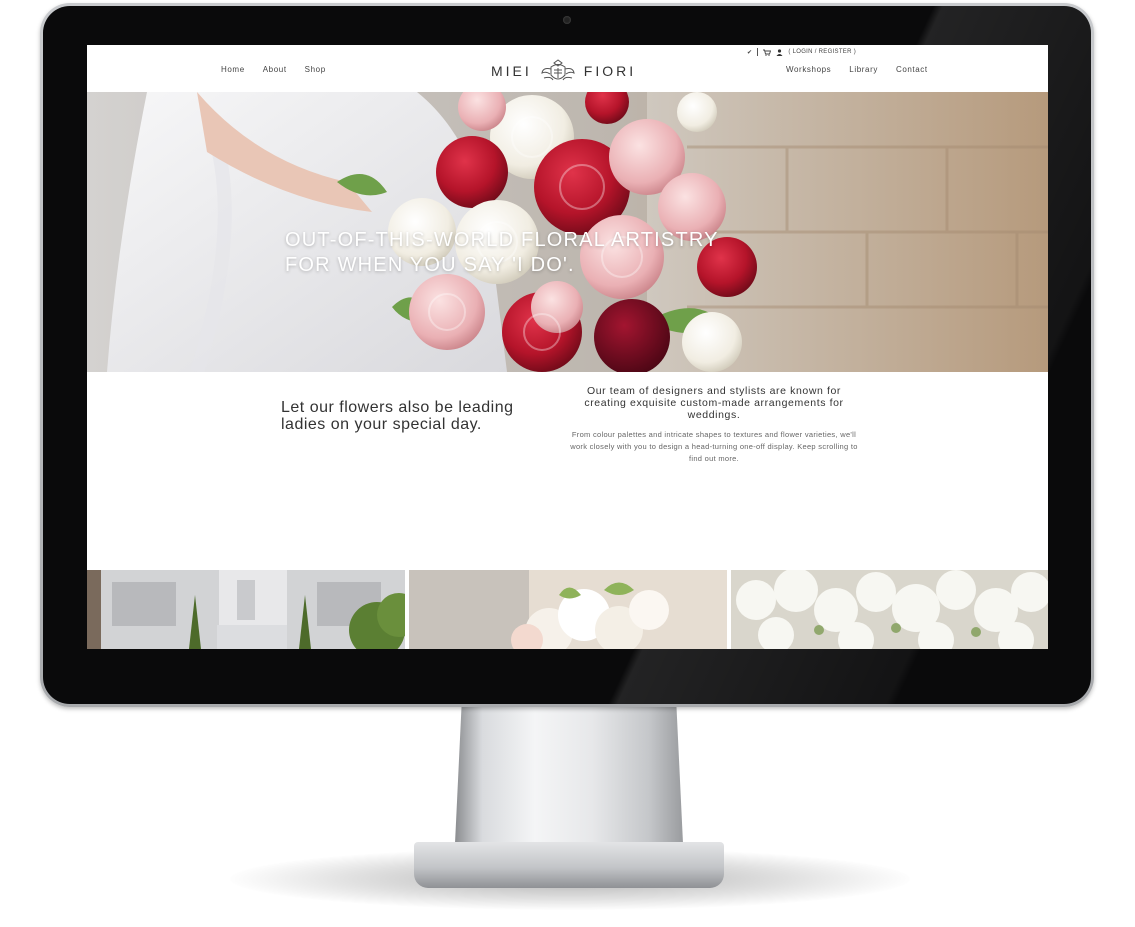  I want to click on utility-bar: ✔ ( LOGIN / REGISTER ), so click(801, 52).